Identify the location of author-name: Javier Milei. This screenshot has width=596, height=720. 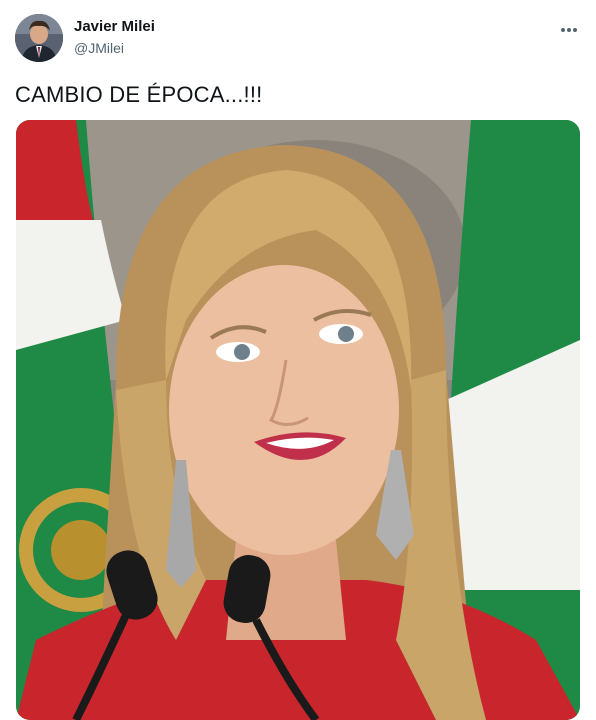
(114, 26).